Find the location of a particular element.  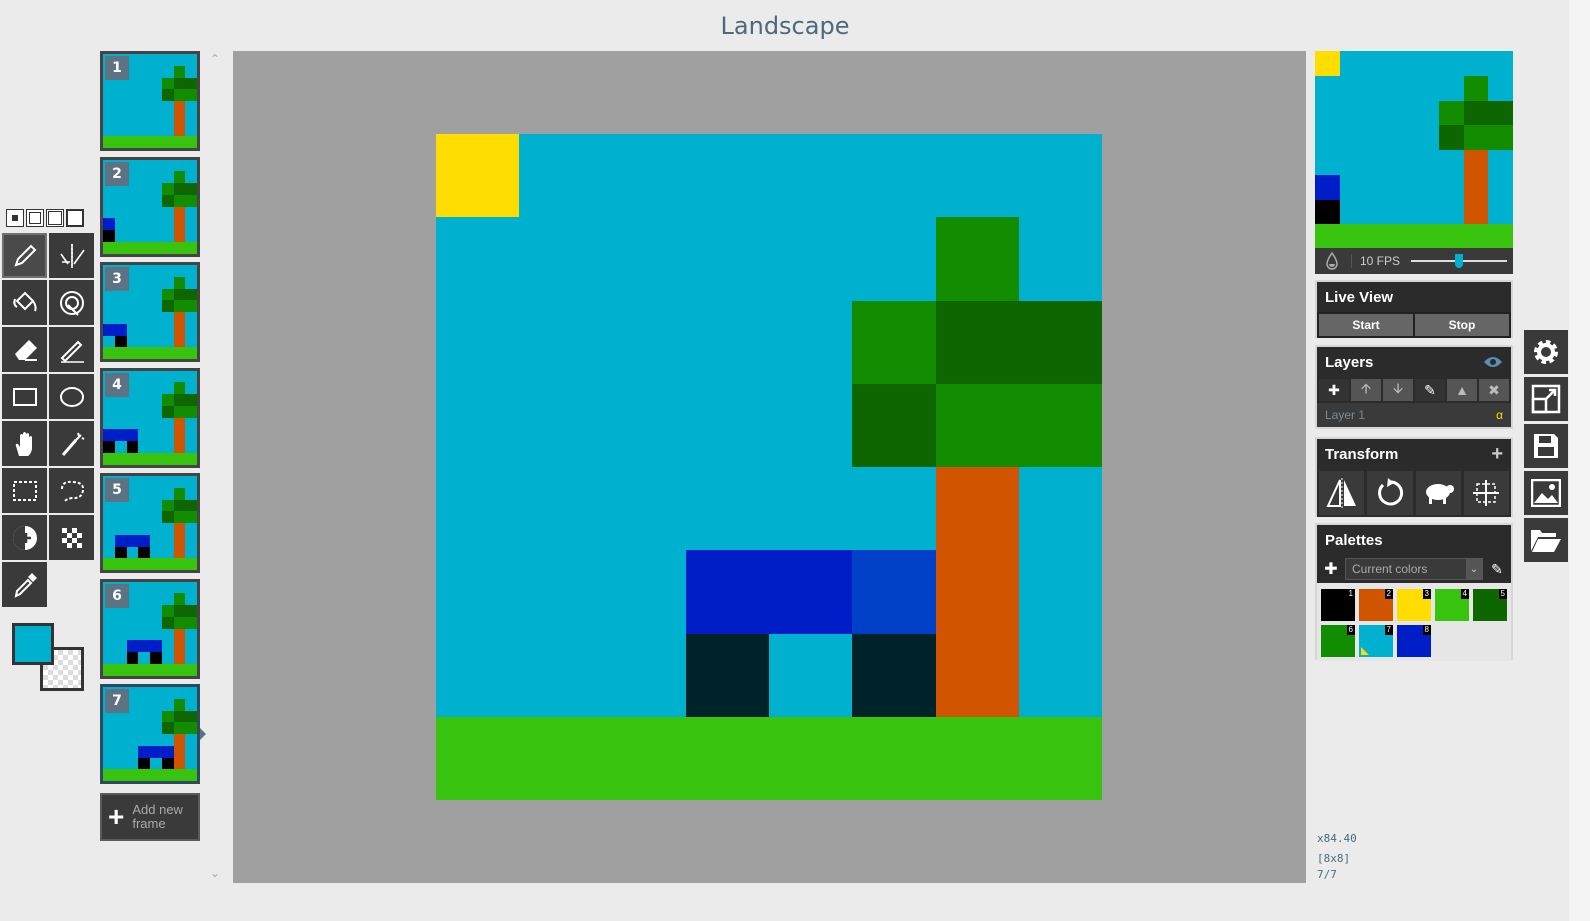

layer-opacity-icon: α is located at coordinates (1499, 415).